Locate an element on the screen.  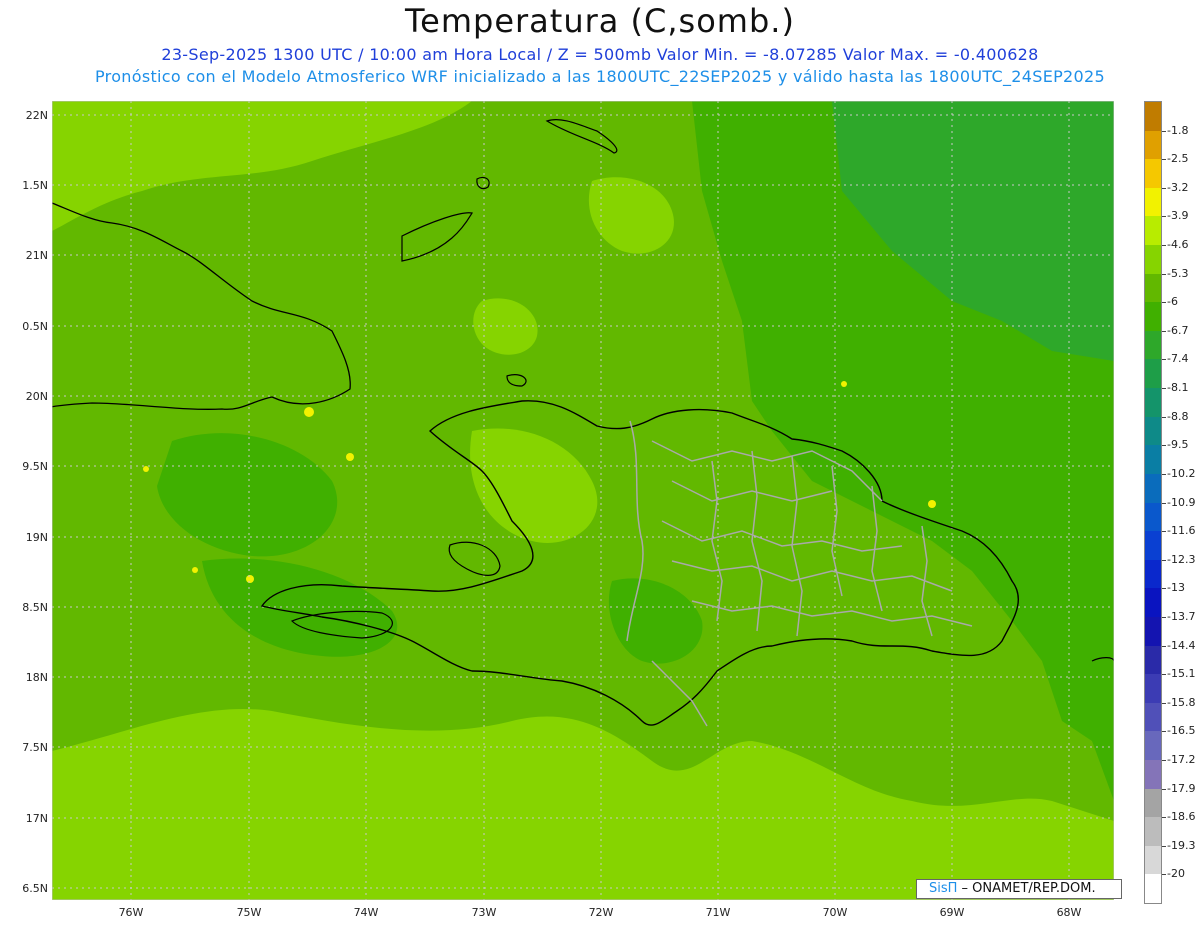
lat-label: 6.5N is located at coordinates (35, 888).